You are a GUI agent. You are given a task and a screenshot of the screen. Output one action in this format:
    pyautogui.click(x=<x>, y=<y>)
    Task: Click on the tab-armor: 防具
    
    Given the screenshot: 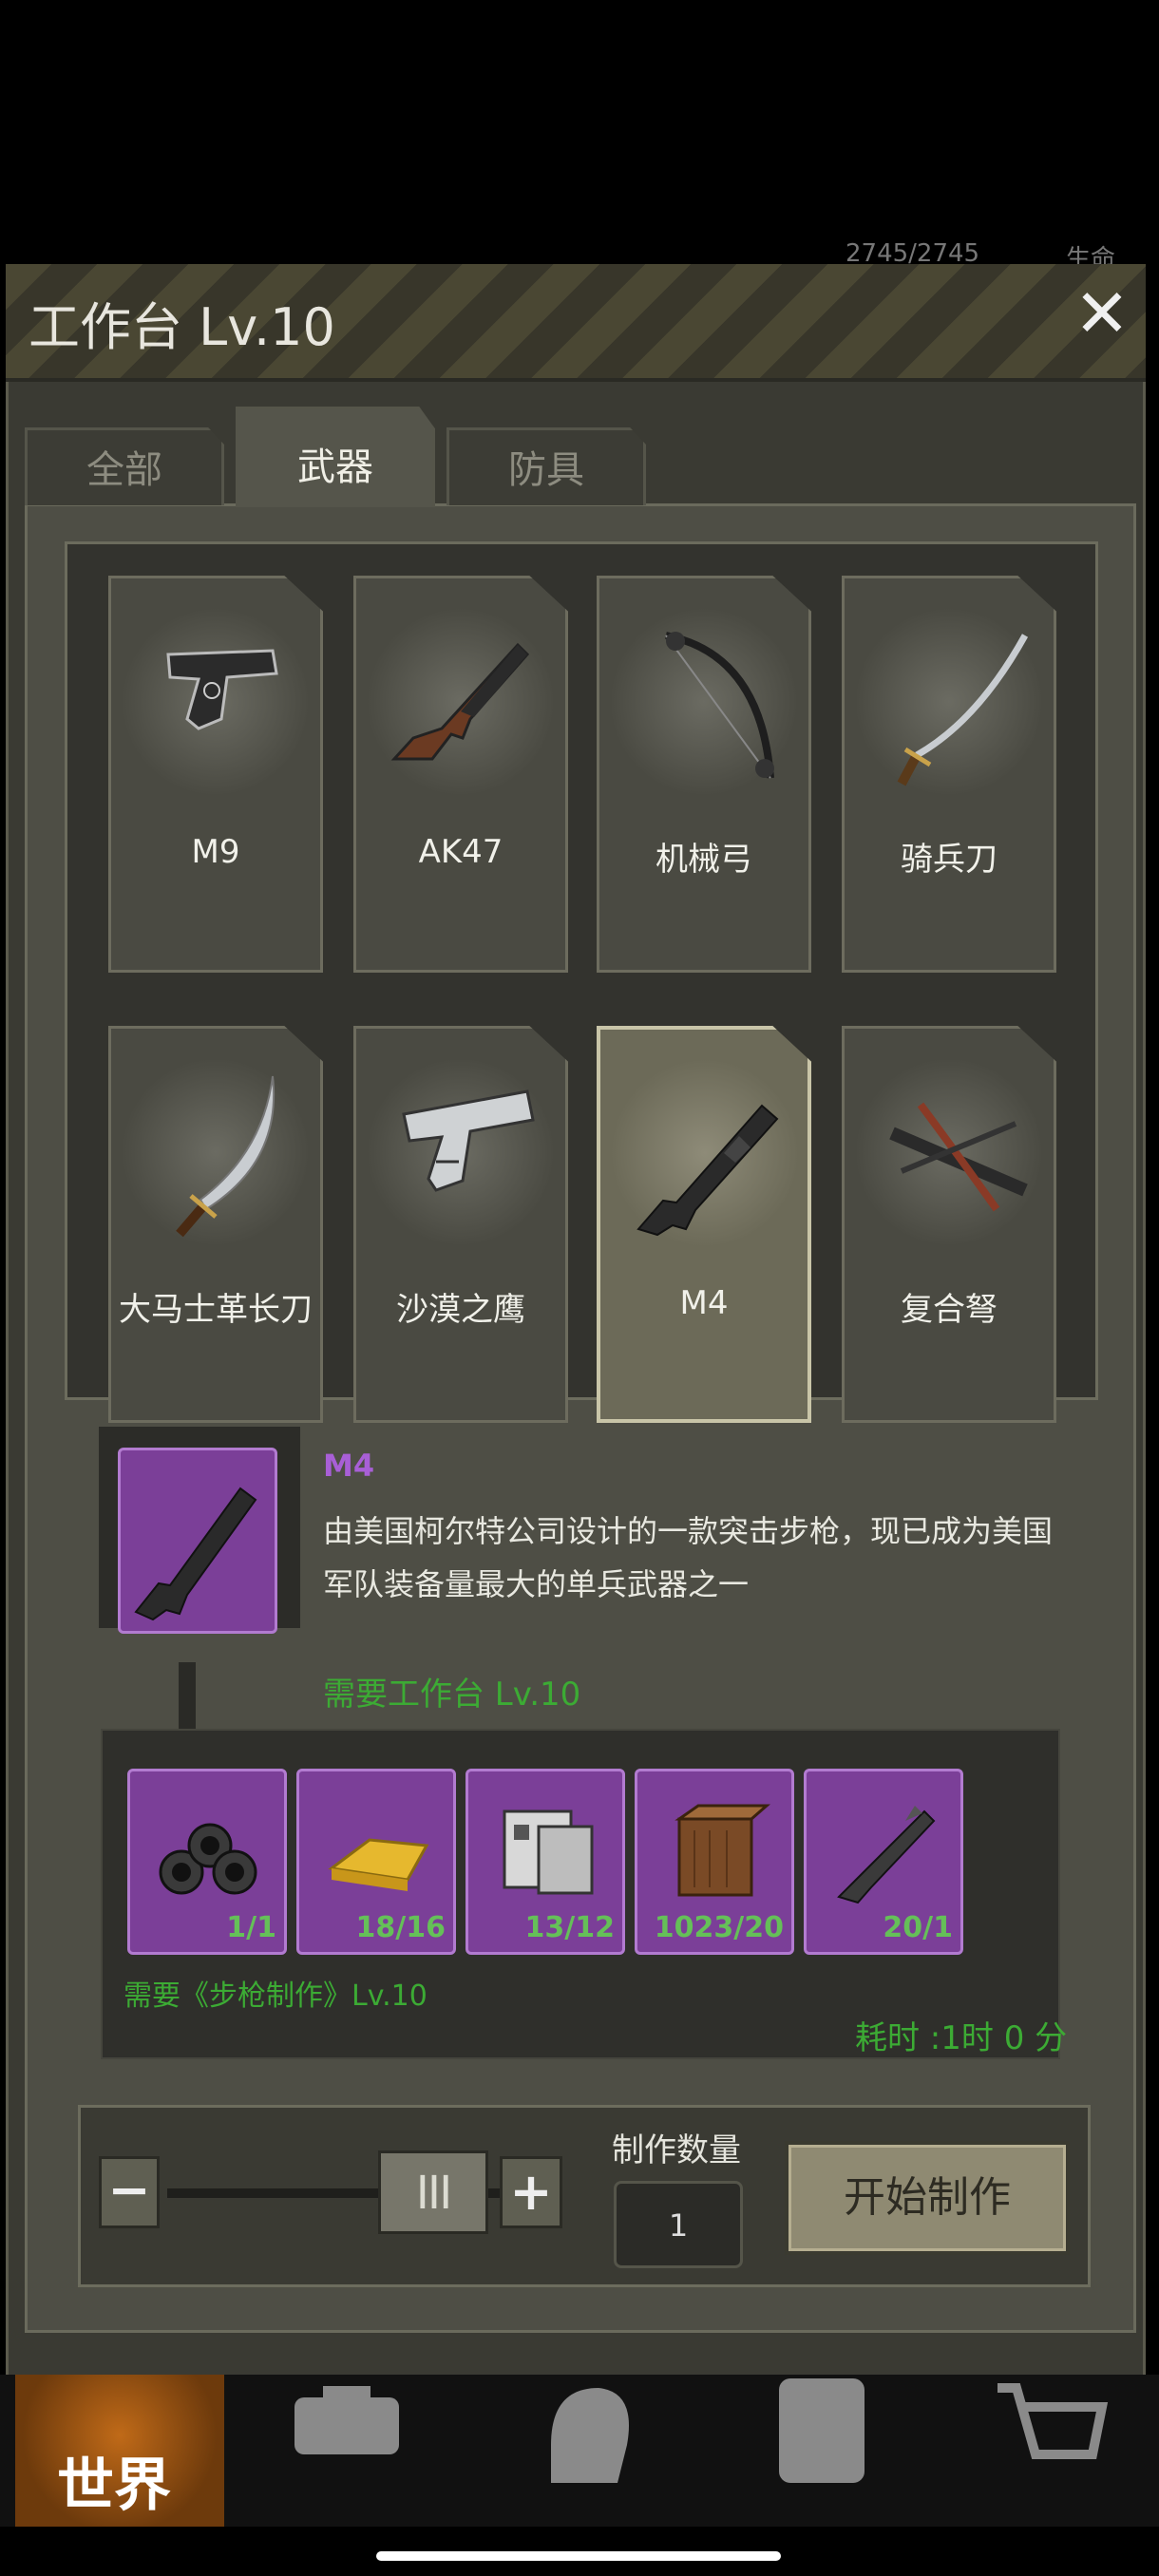 What is the action you would take?
    pyautogui.click(x=546, y=466)
    